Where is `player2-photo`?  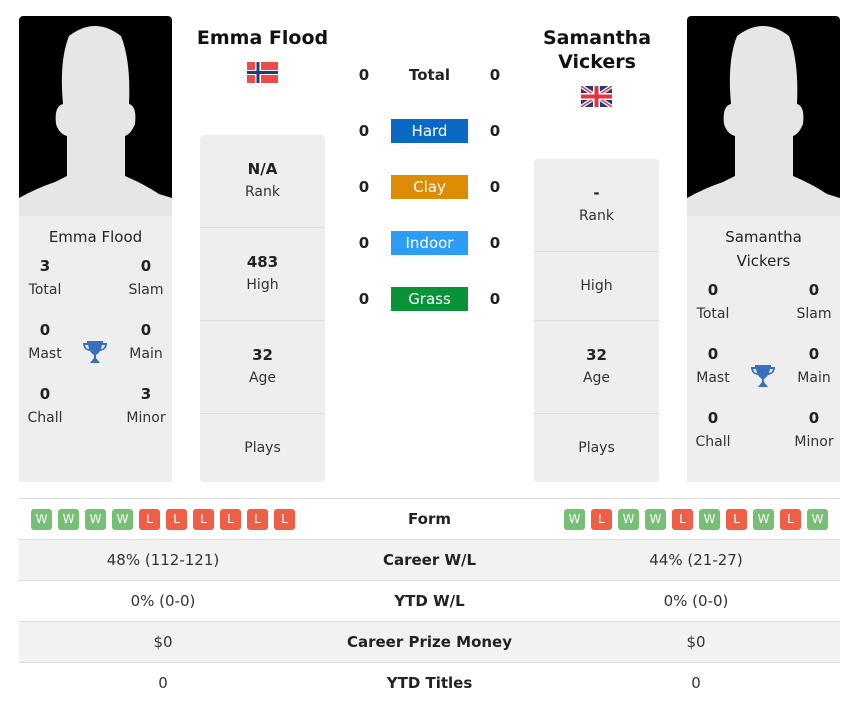 player2-photo is located at coordinates (763, 116).